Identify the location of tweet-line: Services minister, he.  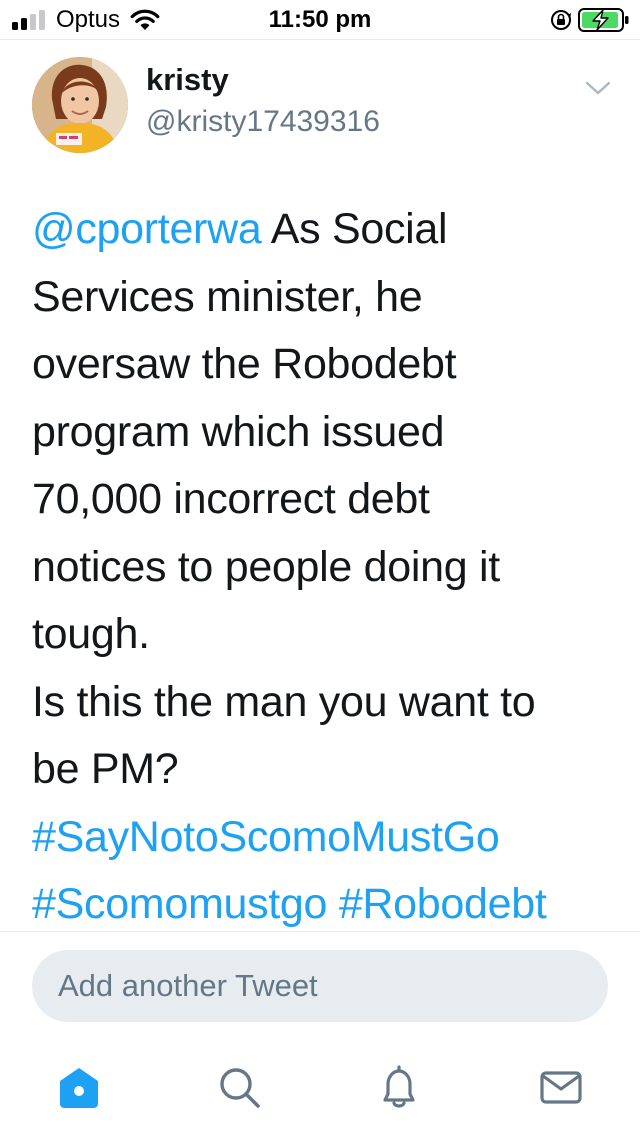
(227, 296).